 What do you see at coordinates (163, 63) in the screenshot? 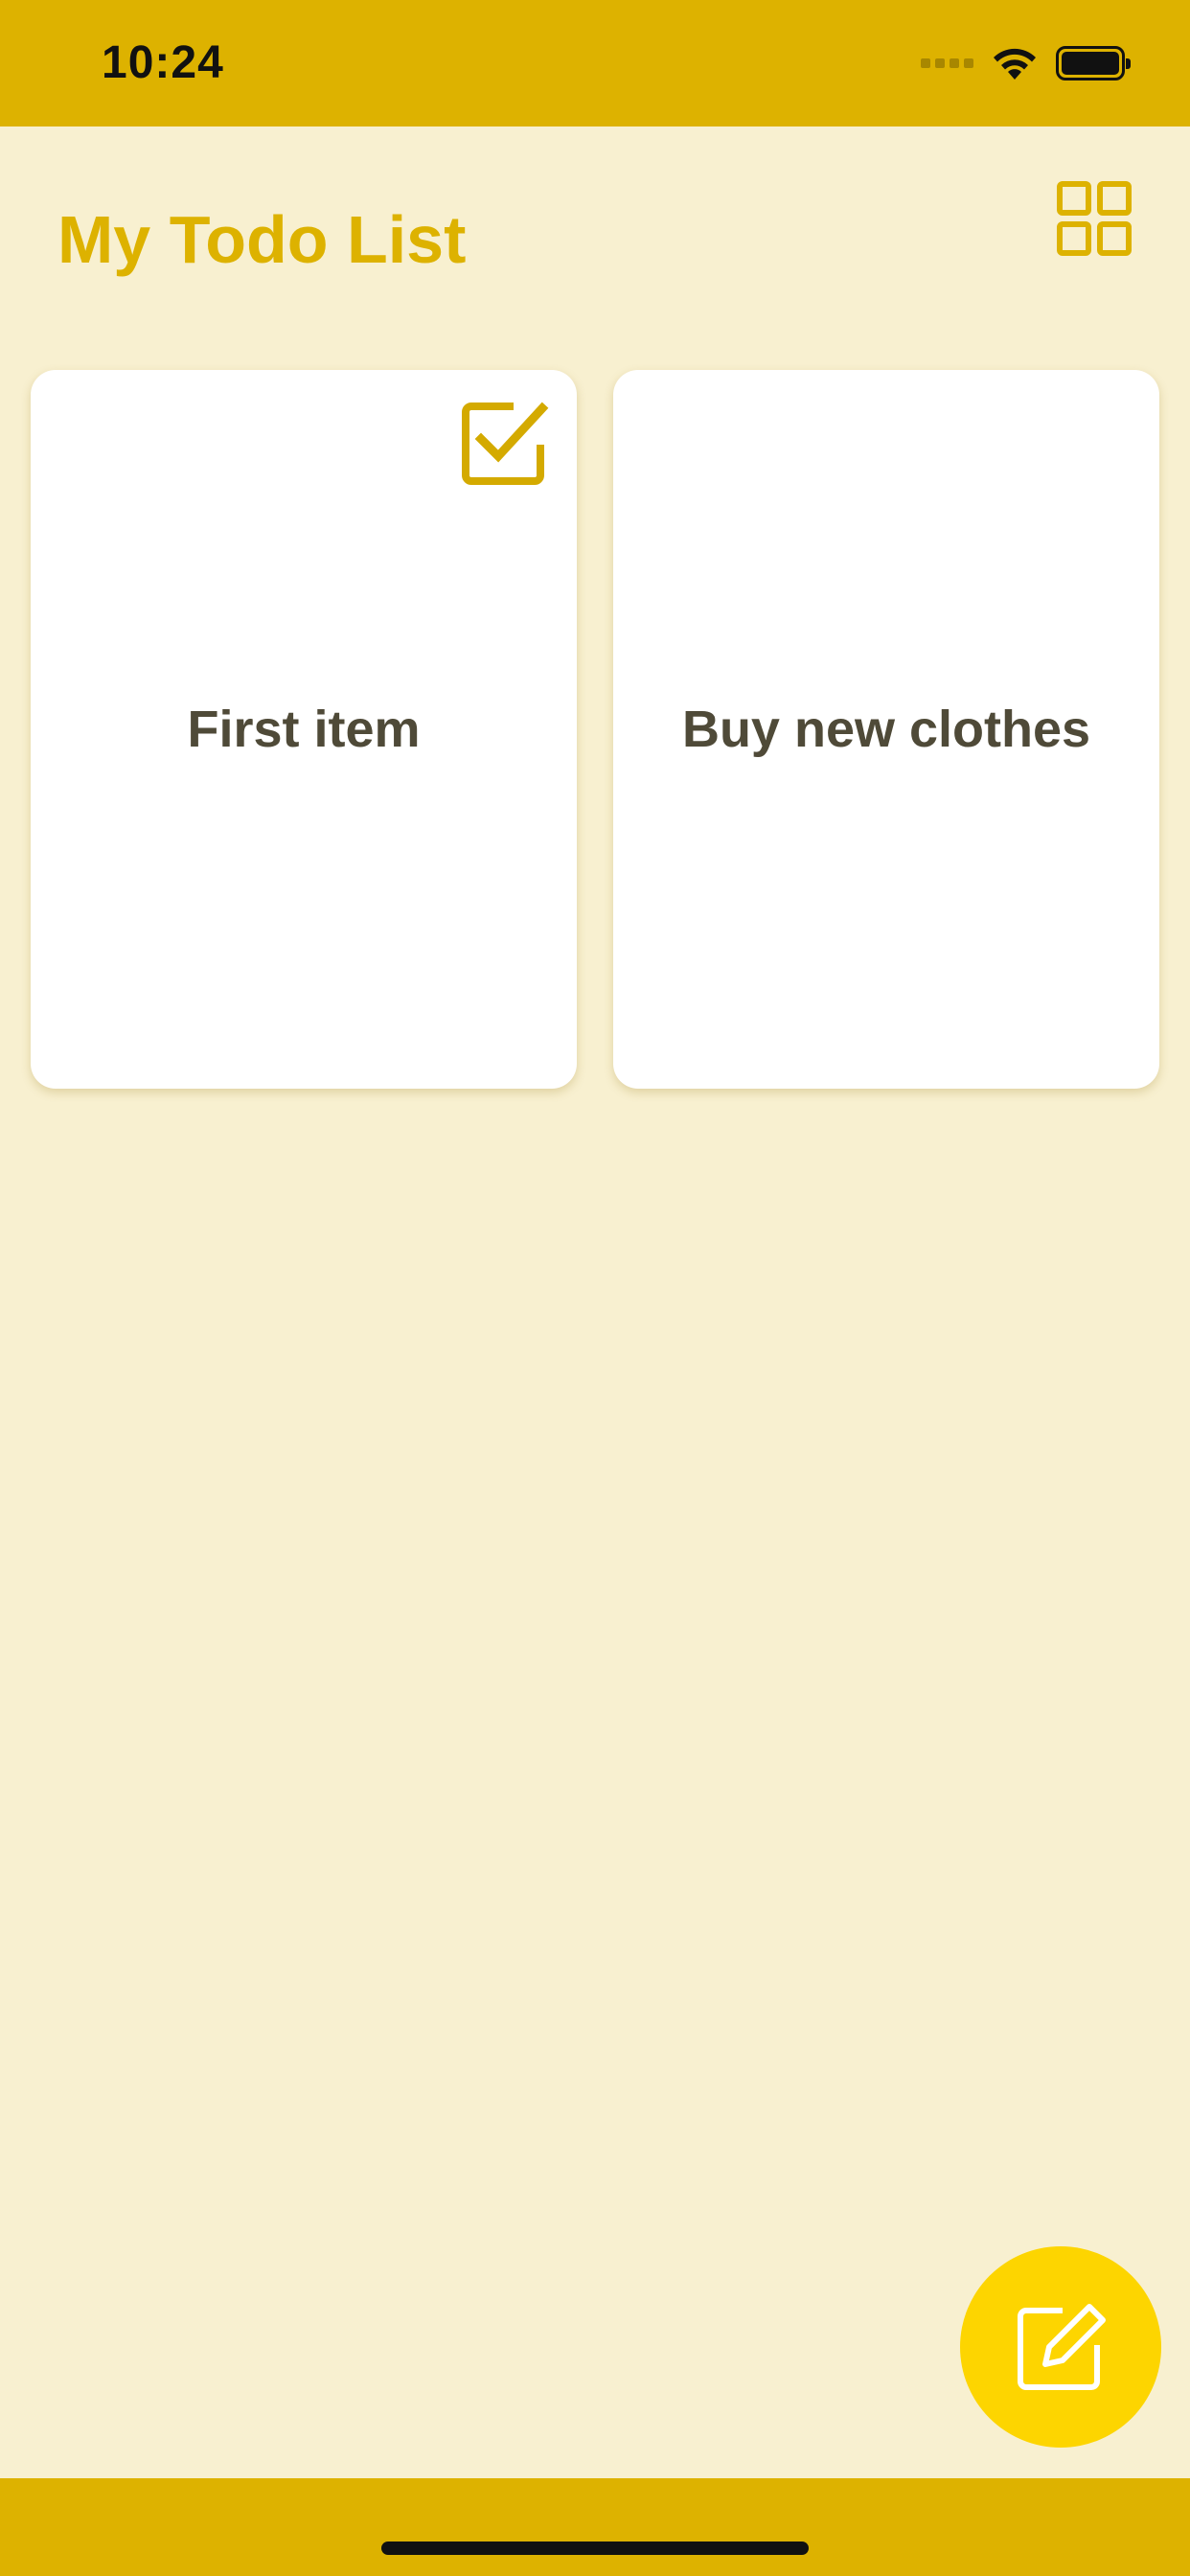
I see `status-time: 10:24` at bounding box center [163, 63].